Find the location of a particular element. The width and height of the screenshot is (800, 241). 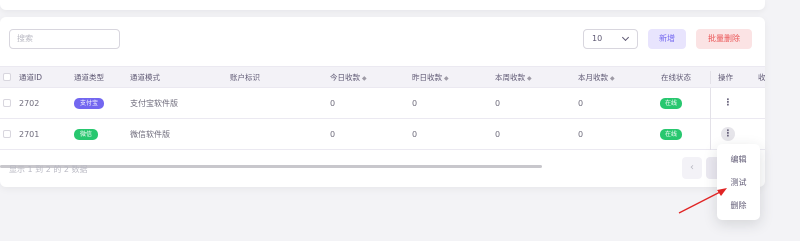

annotation-arrow-icon is located at coordinates (702, 201).